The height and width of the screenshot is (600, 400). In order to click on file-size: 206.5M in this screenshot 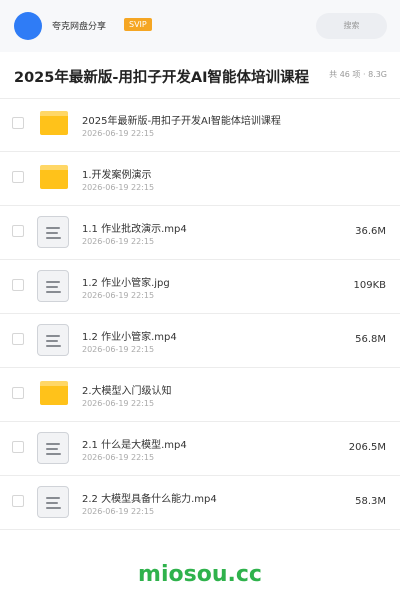, I will do `click(367, 447)`.